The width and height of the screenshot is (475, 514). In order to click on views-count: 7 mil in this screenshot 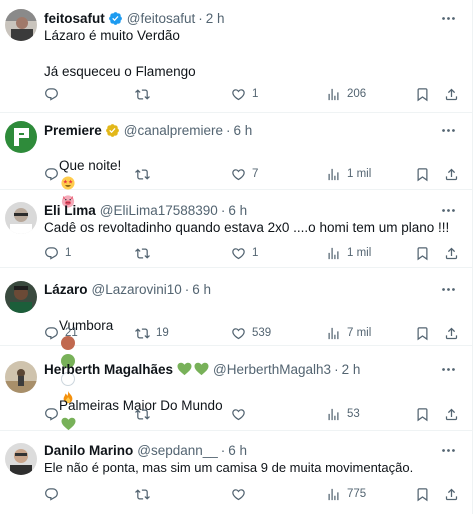, I will do `click(359, 333)`.